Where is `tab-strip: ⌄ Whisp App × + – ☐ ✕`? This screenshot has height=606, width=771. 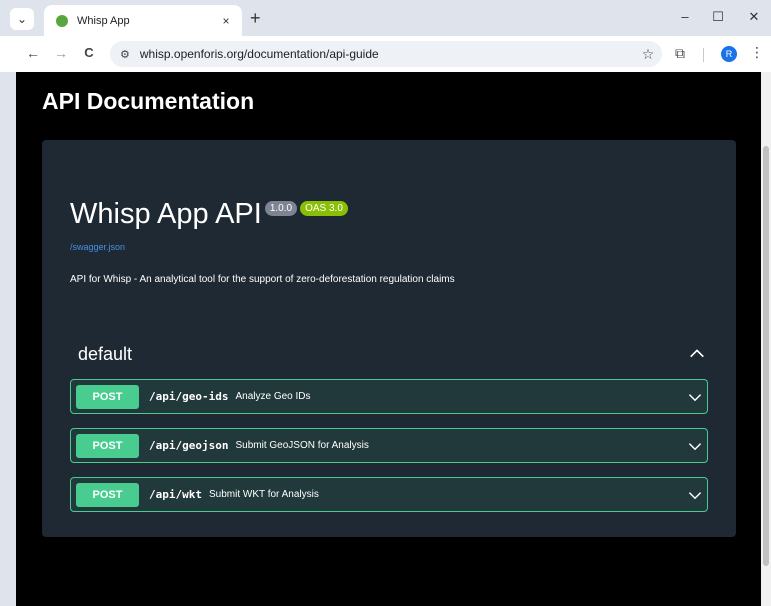
tab-strip: ⌄ Whisp App × + – ☐ ✕ is located at coordinates (385, 18).